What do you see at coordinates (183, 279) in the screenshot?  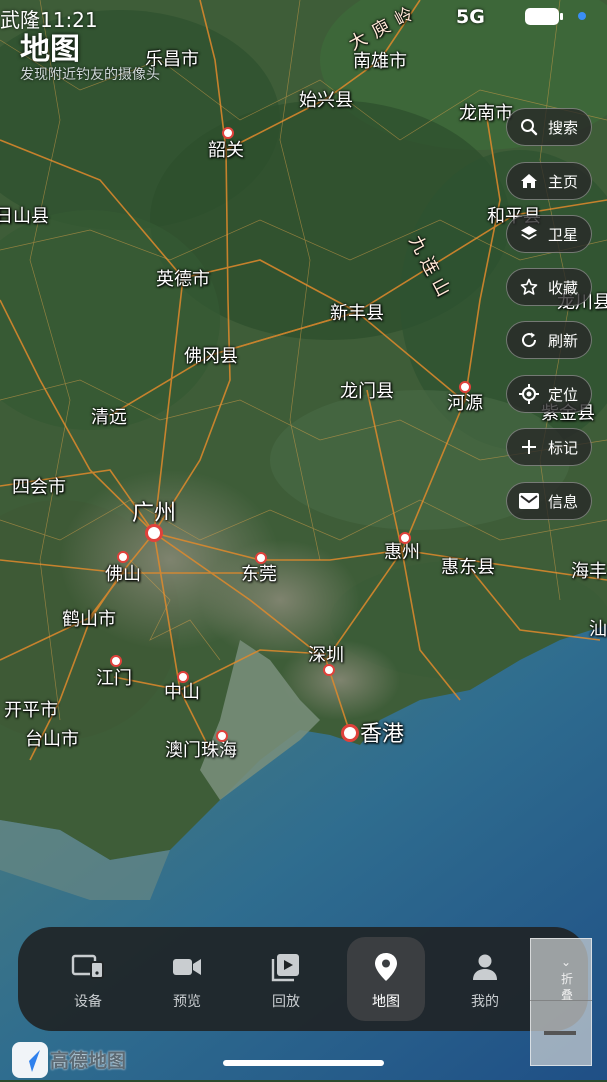 I see `city-label: 英德市` at bounding box center [183, 279].